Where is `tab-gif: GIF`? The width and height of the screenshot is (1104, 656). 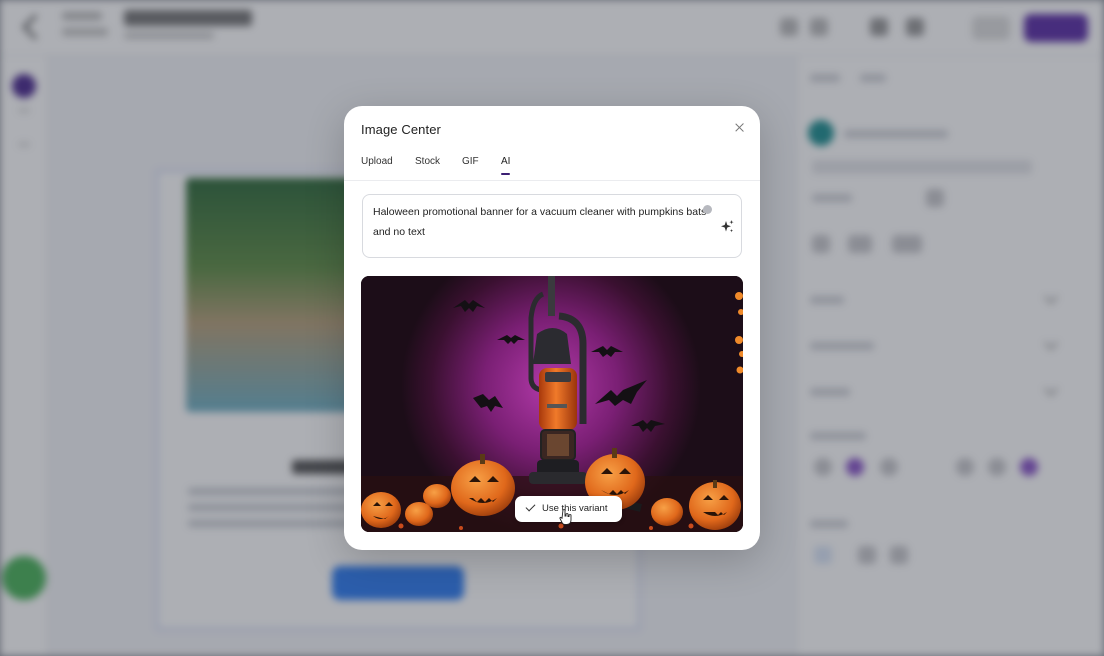
tab-gif: GIF is located at coordinates (470, 165).